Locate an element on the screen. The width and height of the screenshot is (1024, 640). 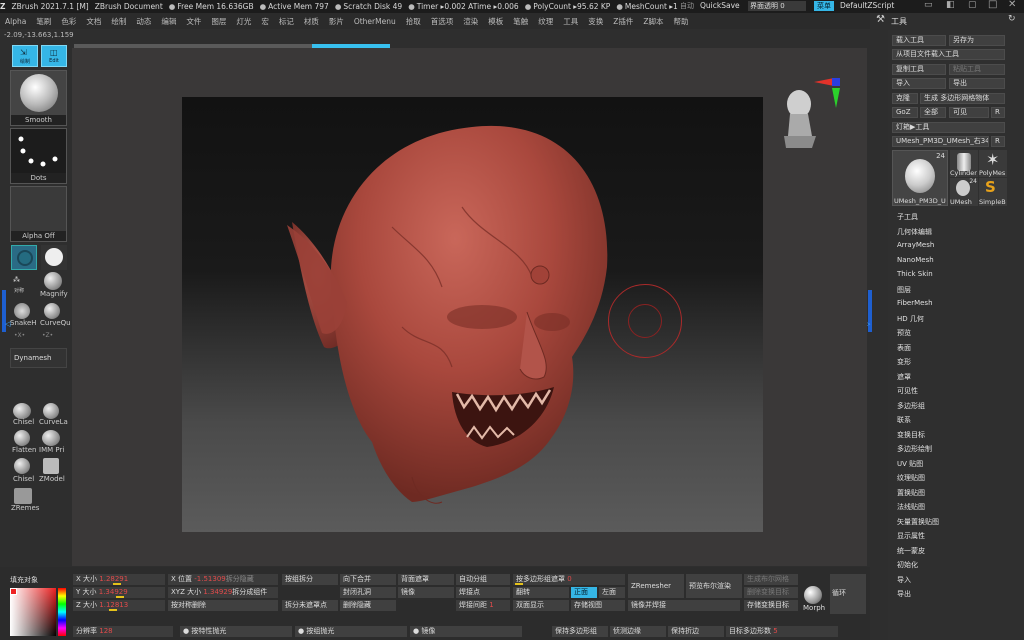
current-tool-r-button: R is located at coordinates (998, 141).